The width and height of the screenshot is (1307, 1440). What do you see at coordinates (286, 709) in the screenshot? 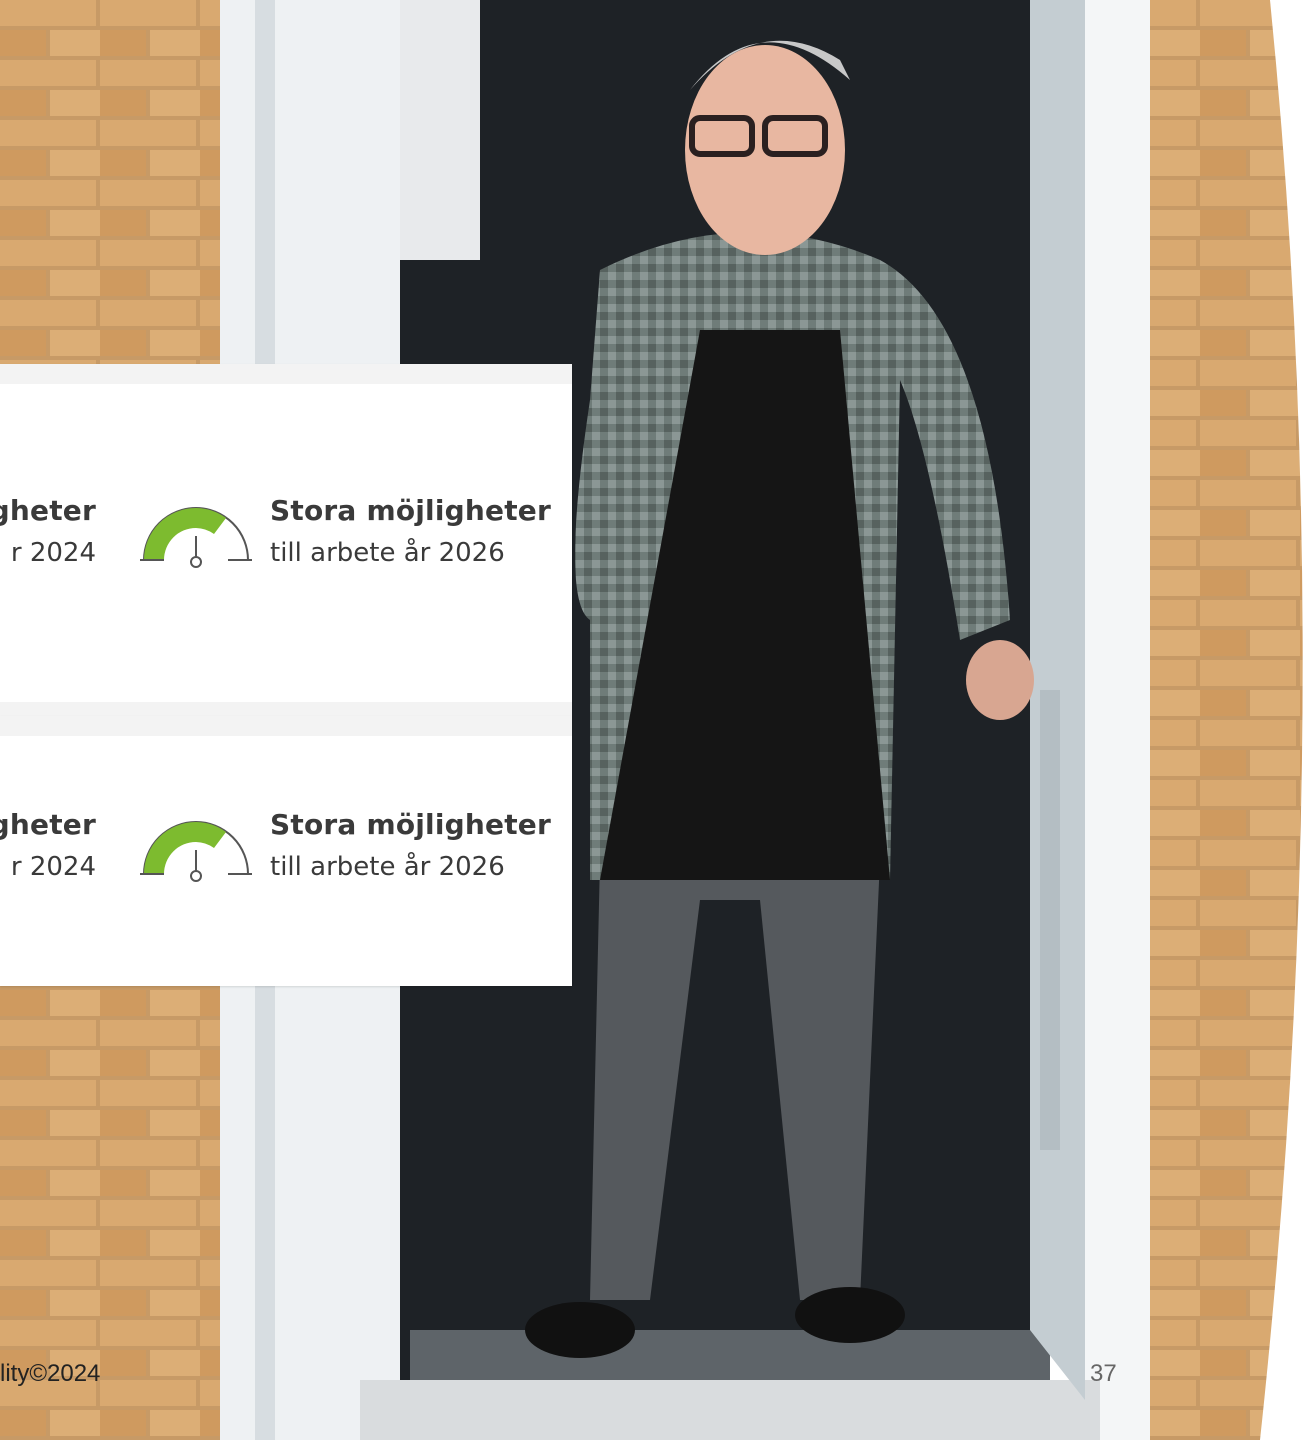
I see `card-bottom-band` at bounding box center [286, 709].